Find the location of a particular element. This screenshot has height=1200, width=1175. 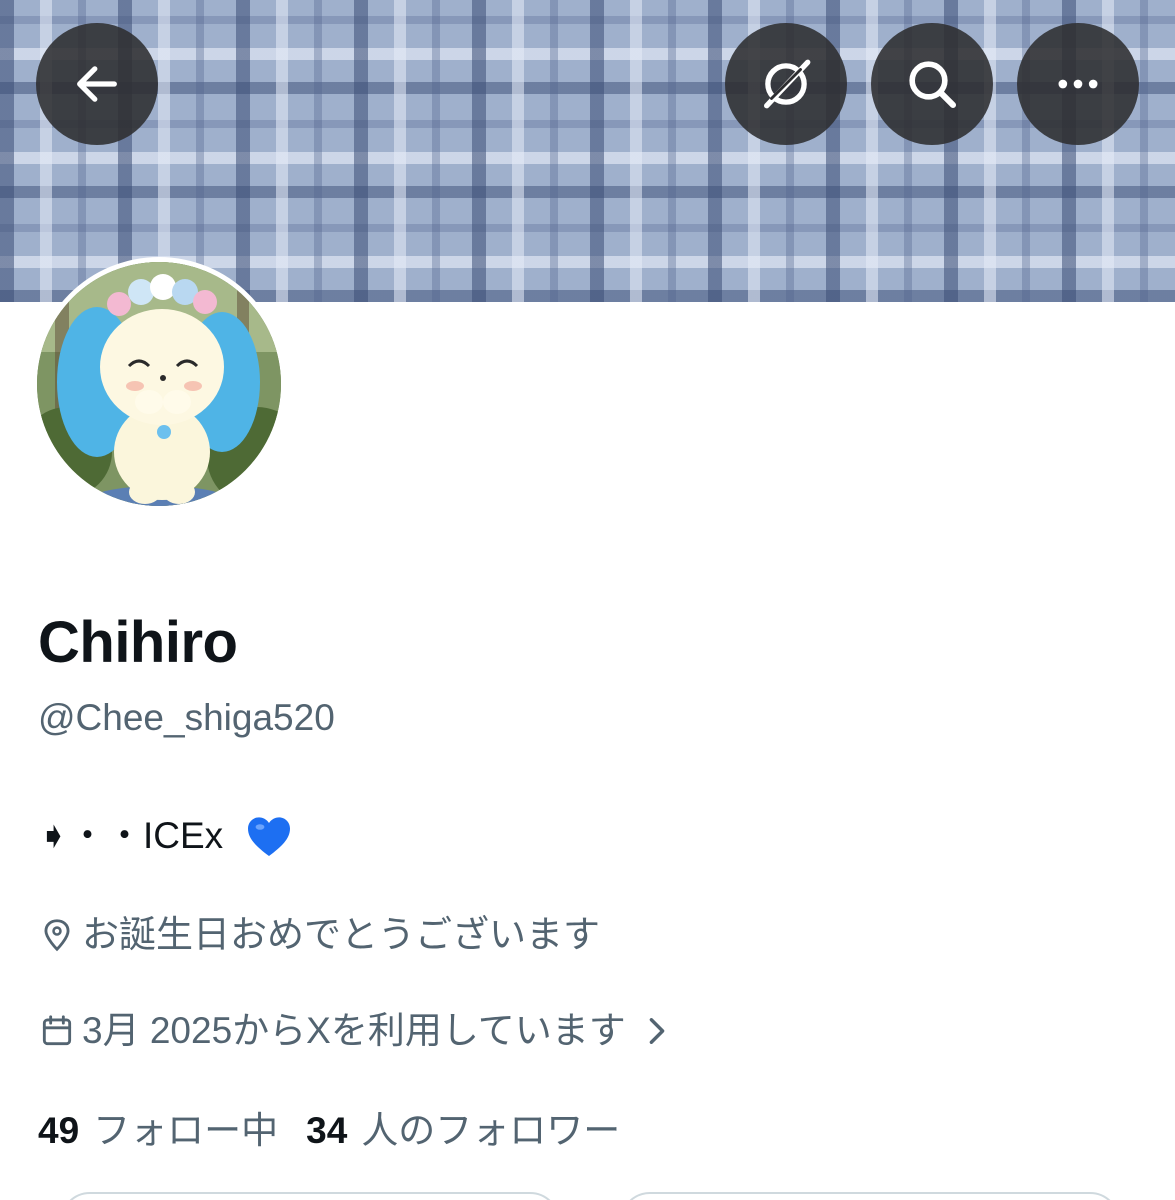

more-button is located at coordinates (1078, 84).